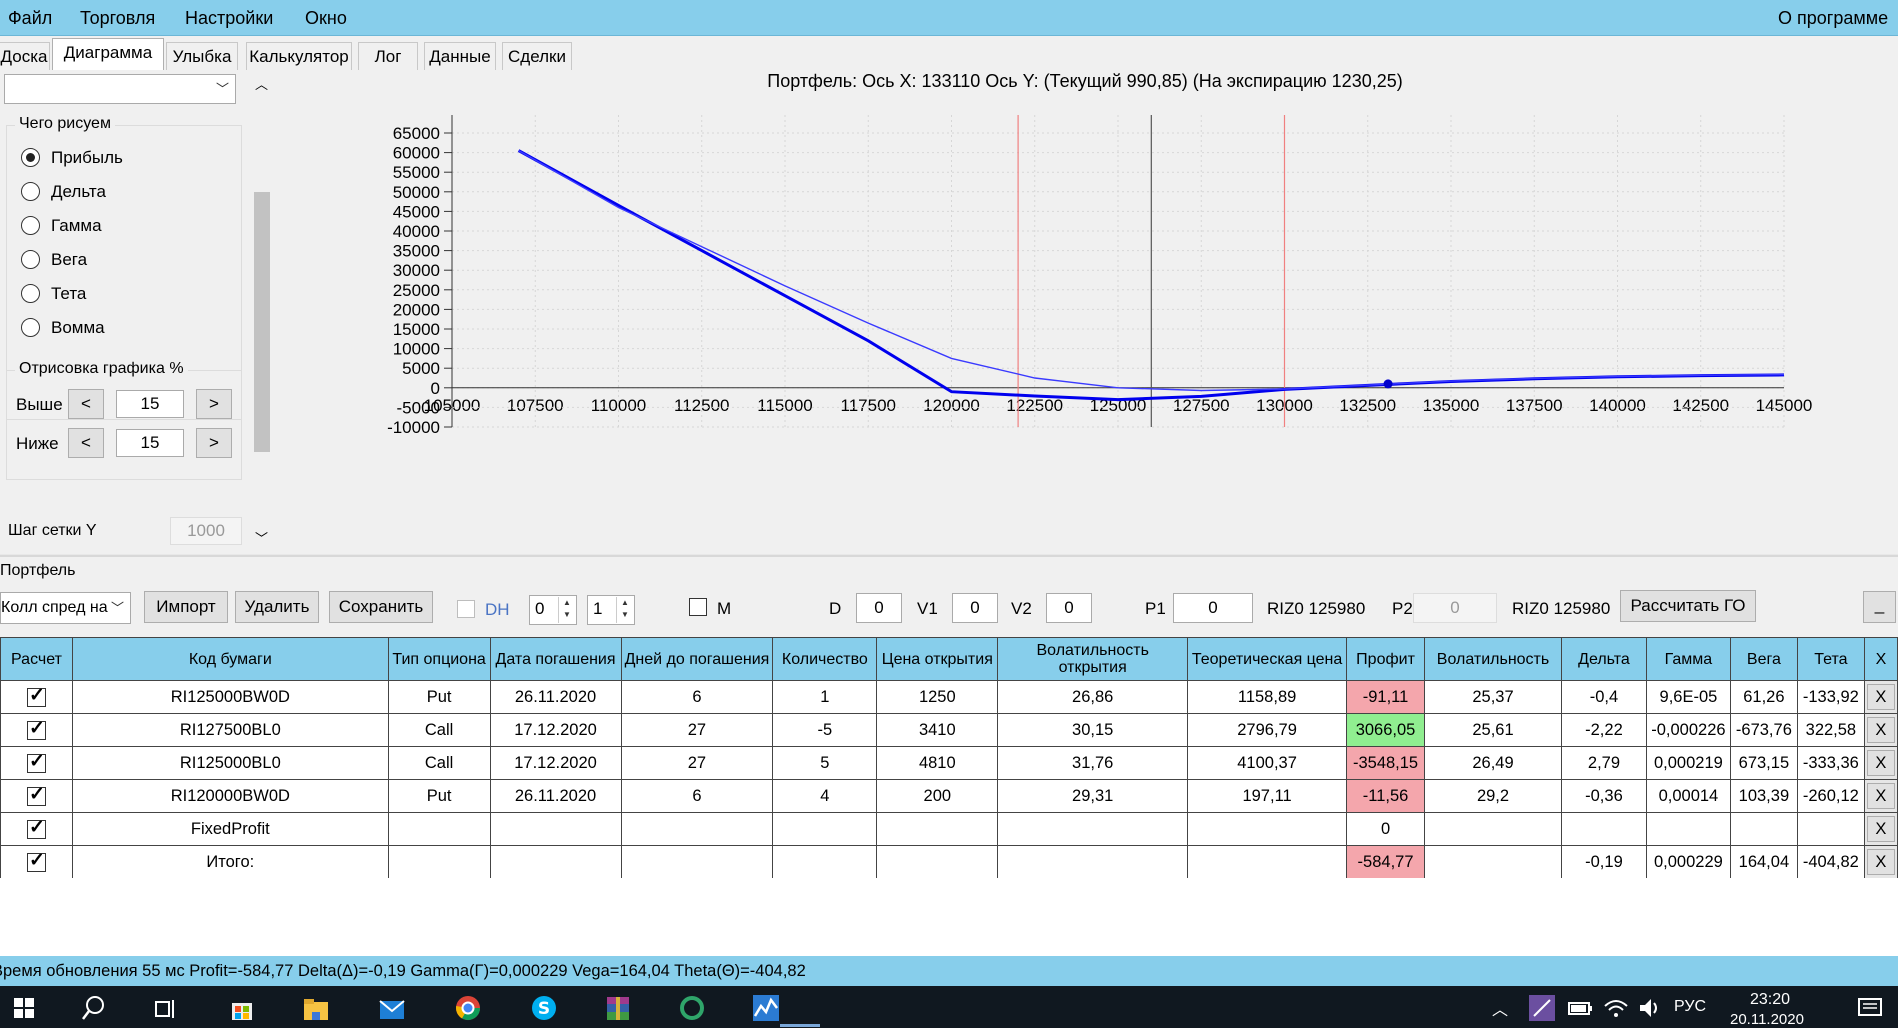 The image size is (1898, 1028). What do you see at coordinates (1093, 730) in the screenshot?
I see `table-cell: 30,15` at bounding box center [1093, 730].